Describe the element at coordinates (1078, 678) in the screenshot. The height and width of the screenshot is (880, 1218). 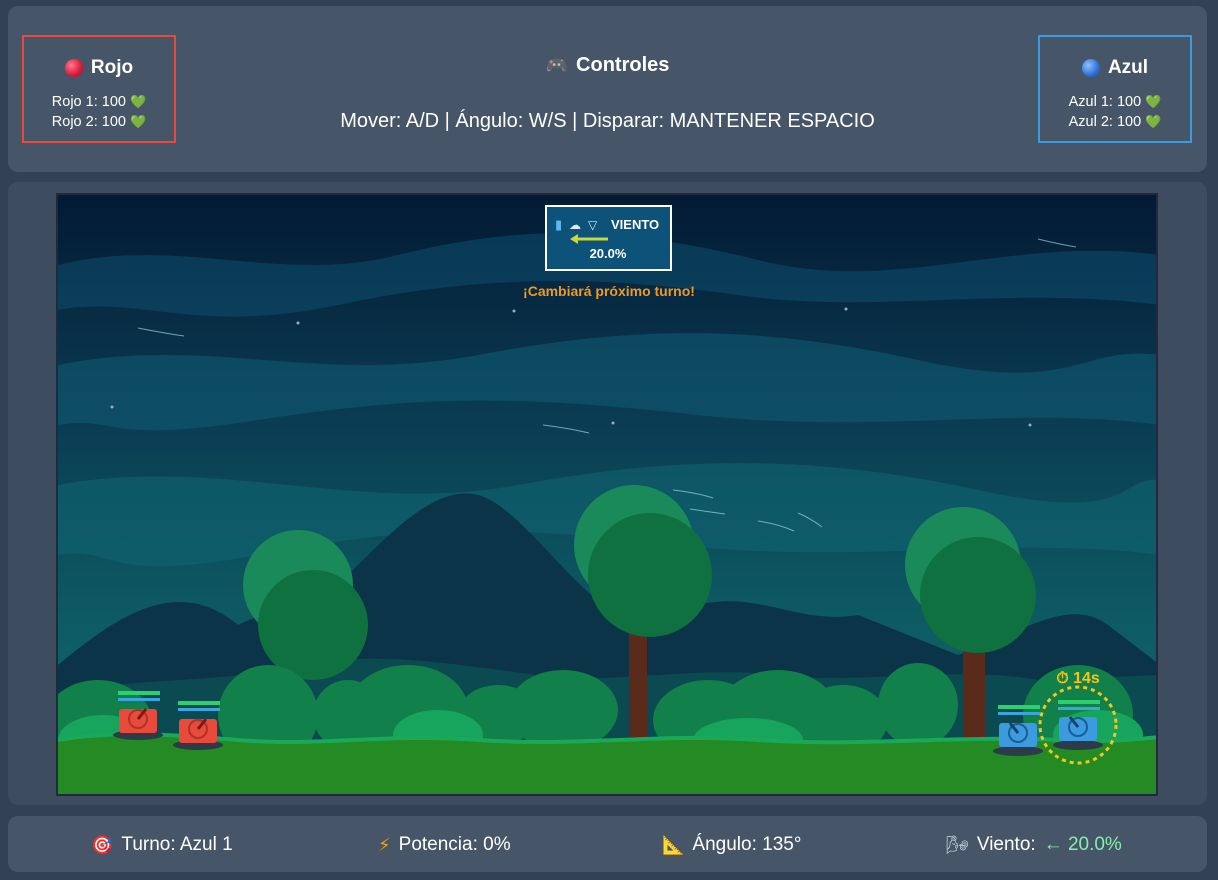
I see `turn-timer: ⏱ 14s` at that location.